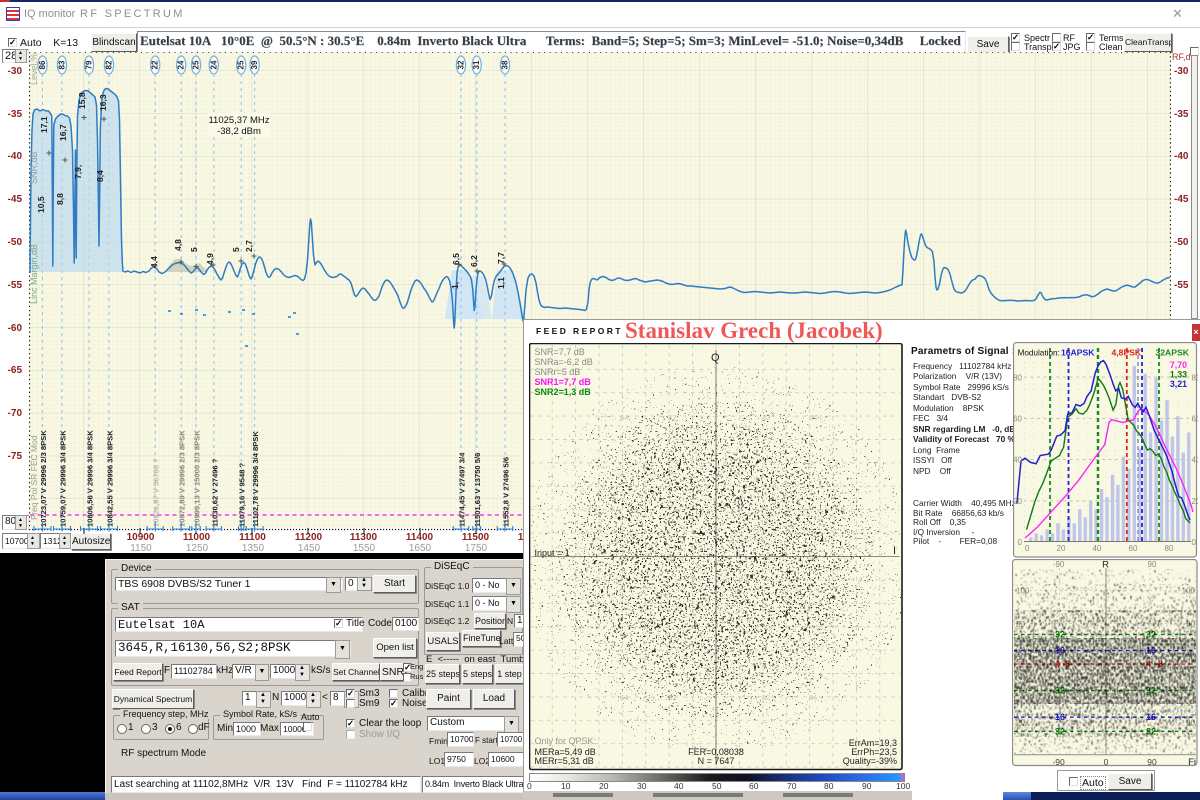 The image size is (1200, 800). I want to click on svg-text: I, so click(894, 551).